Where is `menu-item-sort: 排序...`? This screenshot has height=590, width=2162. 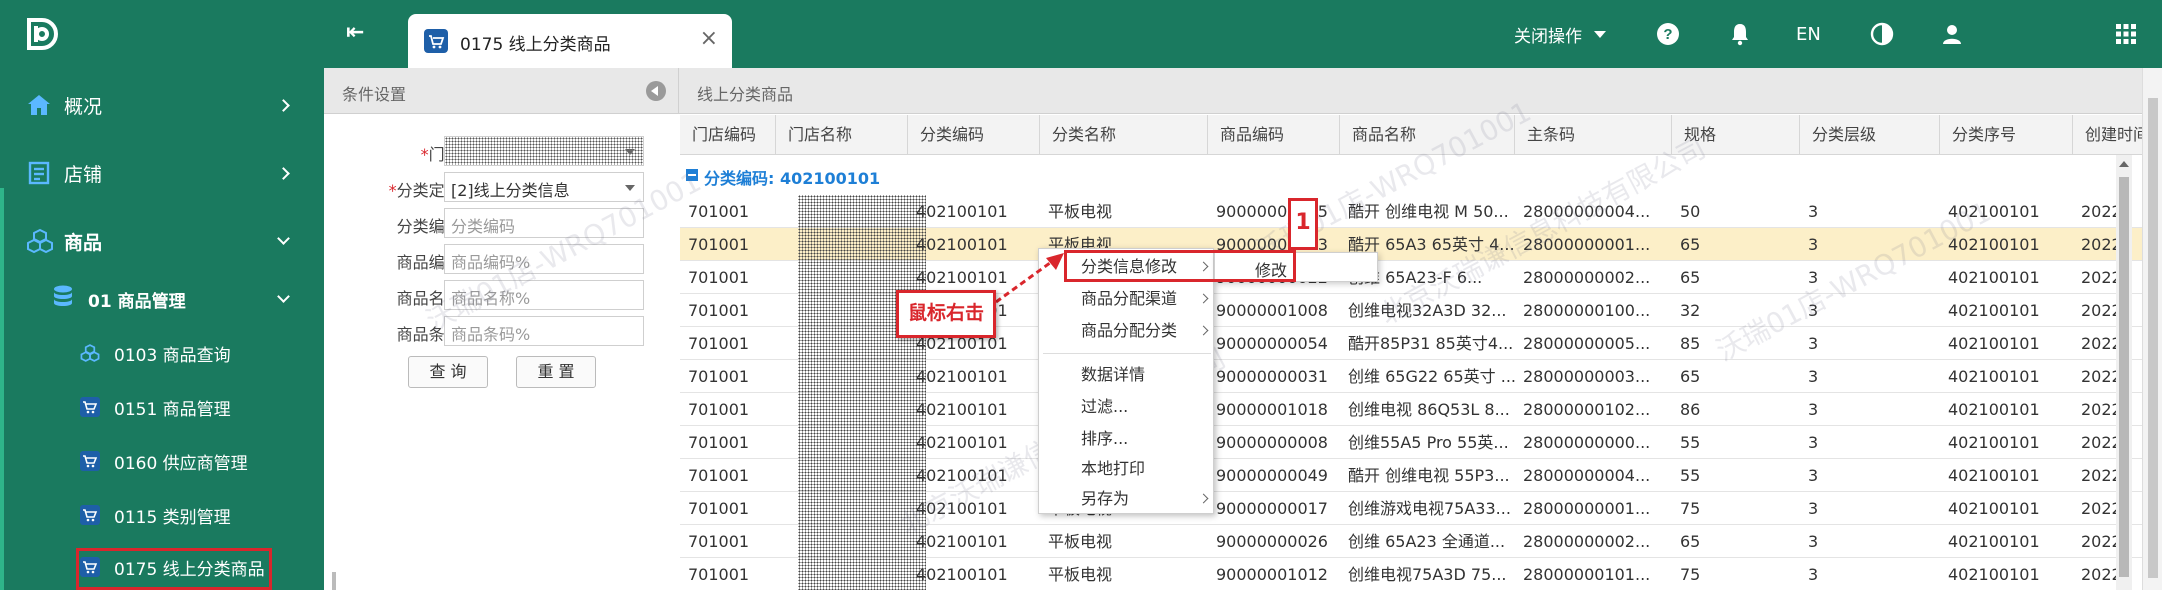 menu-item-sort: 排序... is located at coordinates (1127, 439).